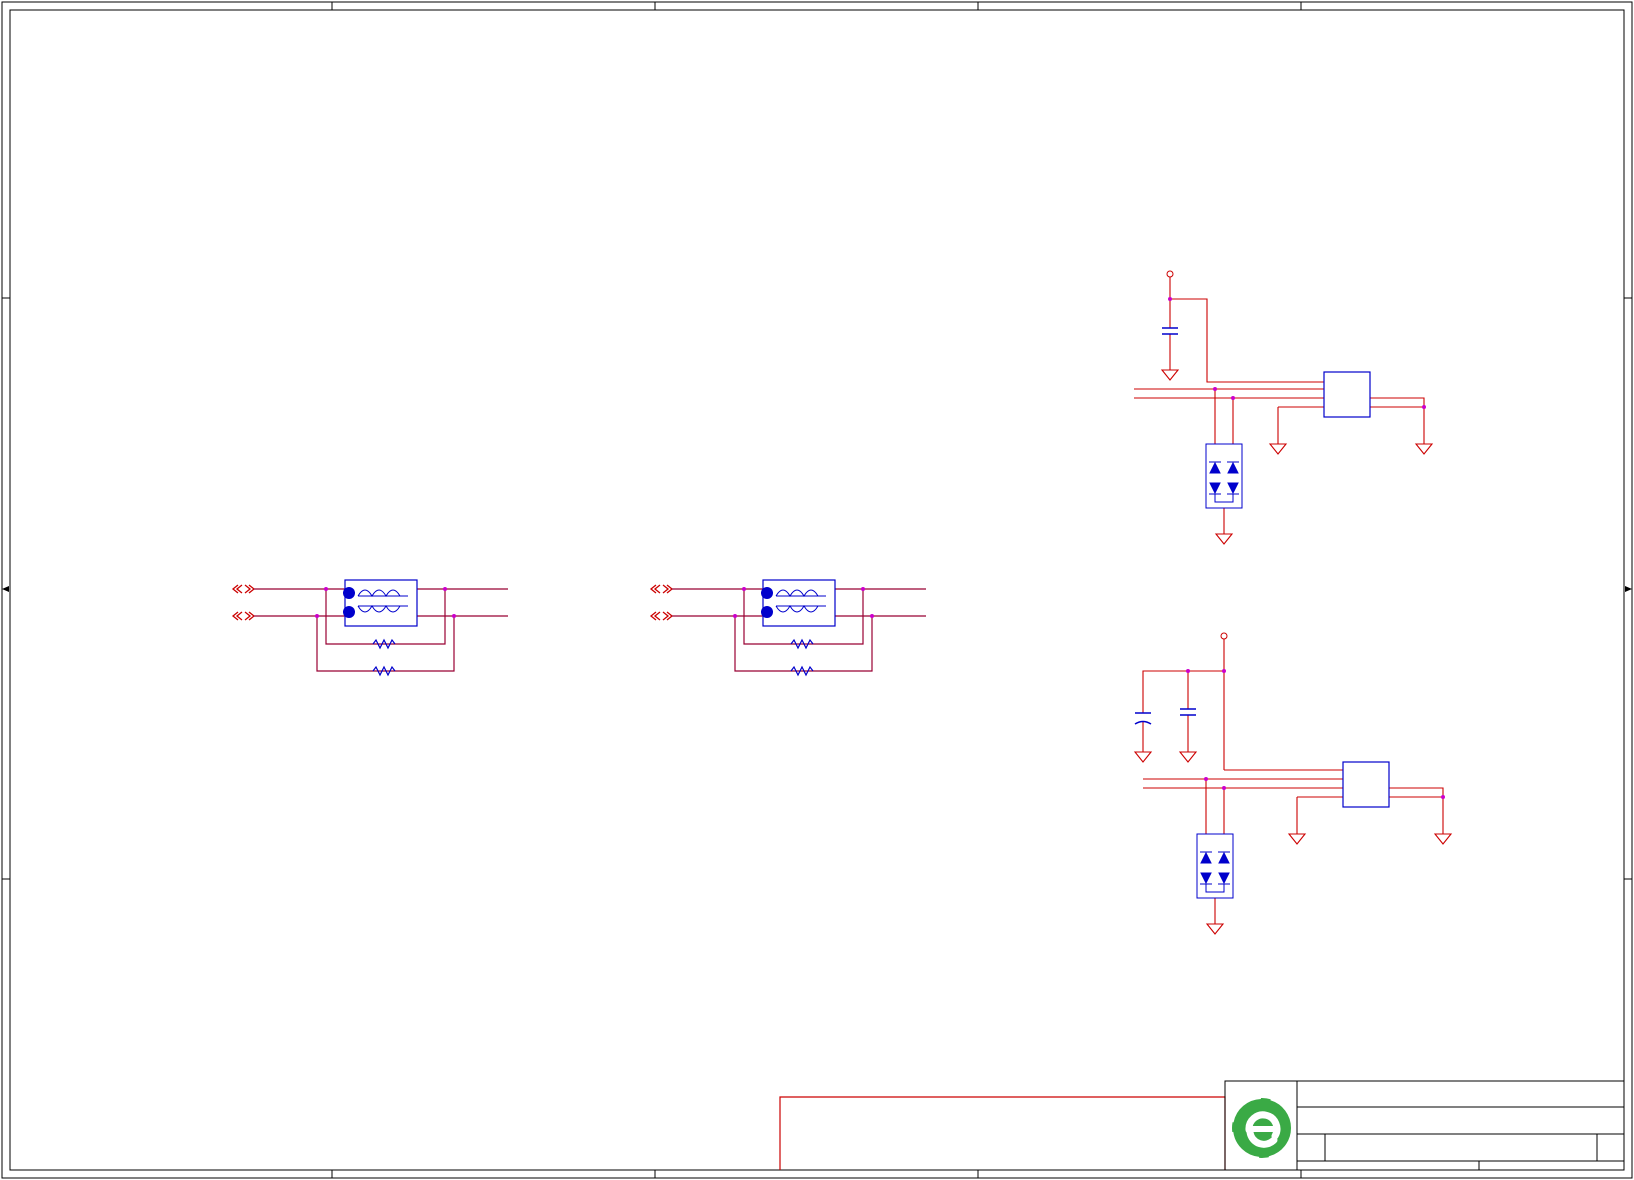 The width and height of the screenshot is (1634, 1180). I want to click on transceiver-circuit-upper, so click(1284, 407).